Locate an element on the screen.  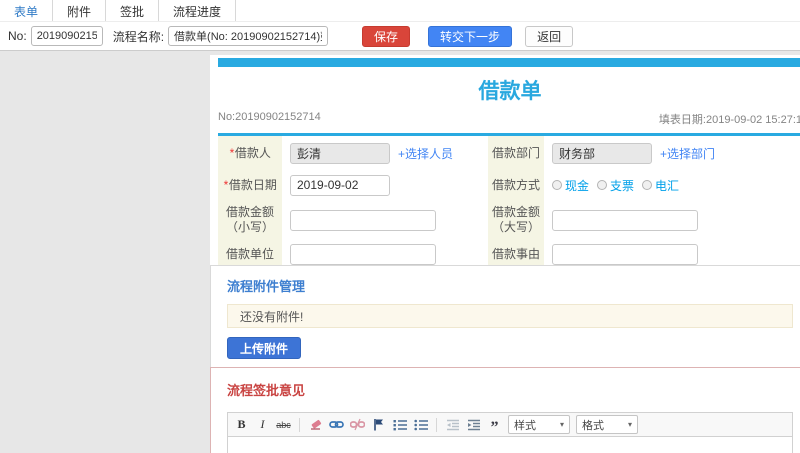
loan-date-input is located at coordinates (340, 185).